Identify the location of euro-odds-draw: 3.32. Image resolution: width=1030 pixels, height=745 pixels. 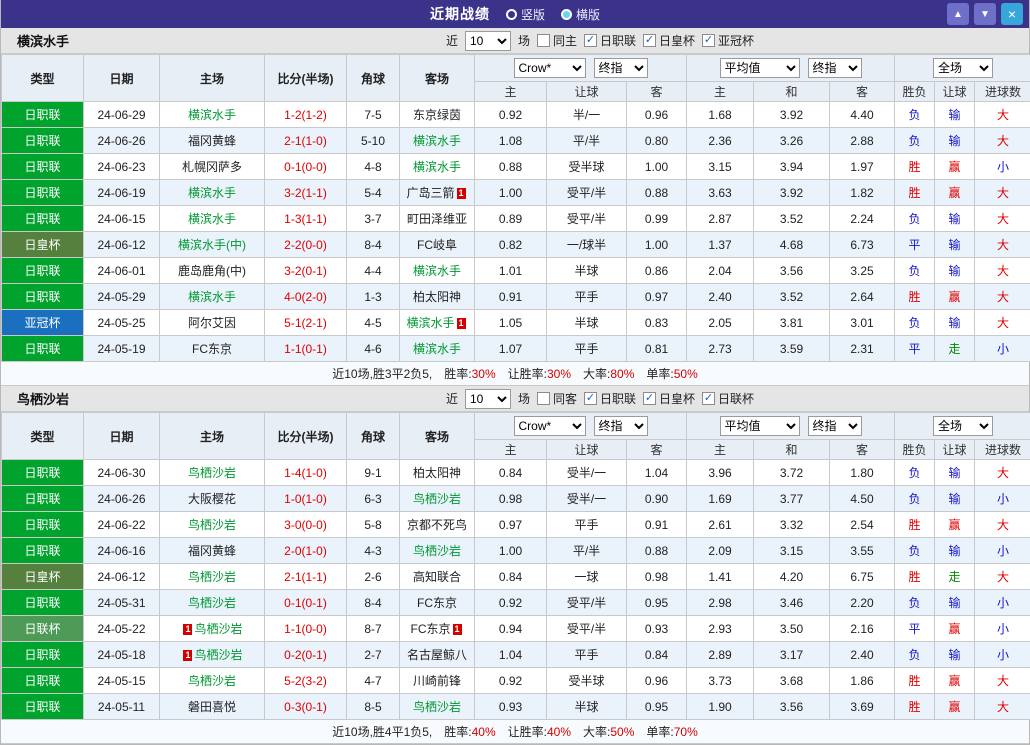
(792, 524).